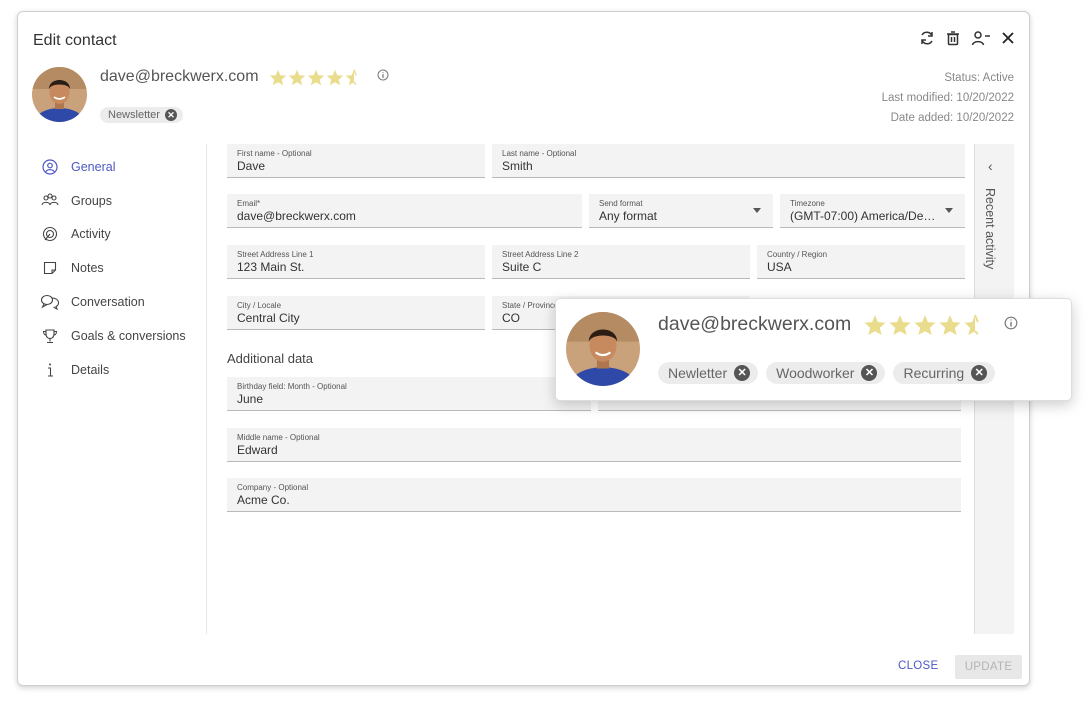 This screenshot has height=709, width=1088. Describe the element at coordinates (952, 118) in the screenshot. I see `date-added-text: Date added: 10/20/2022` at that location.